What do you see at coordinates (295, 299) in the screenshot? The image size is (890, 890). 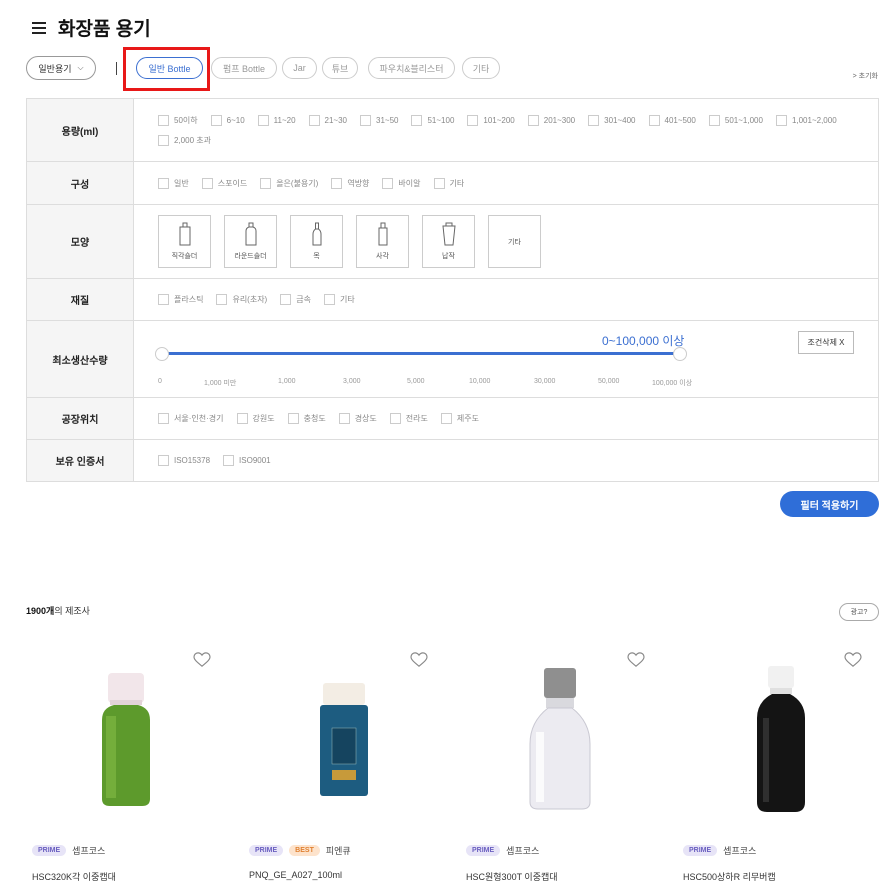 I see `filter-option: 금속` at bounding box center [295, 299].